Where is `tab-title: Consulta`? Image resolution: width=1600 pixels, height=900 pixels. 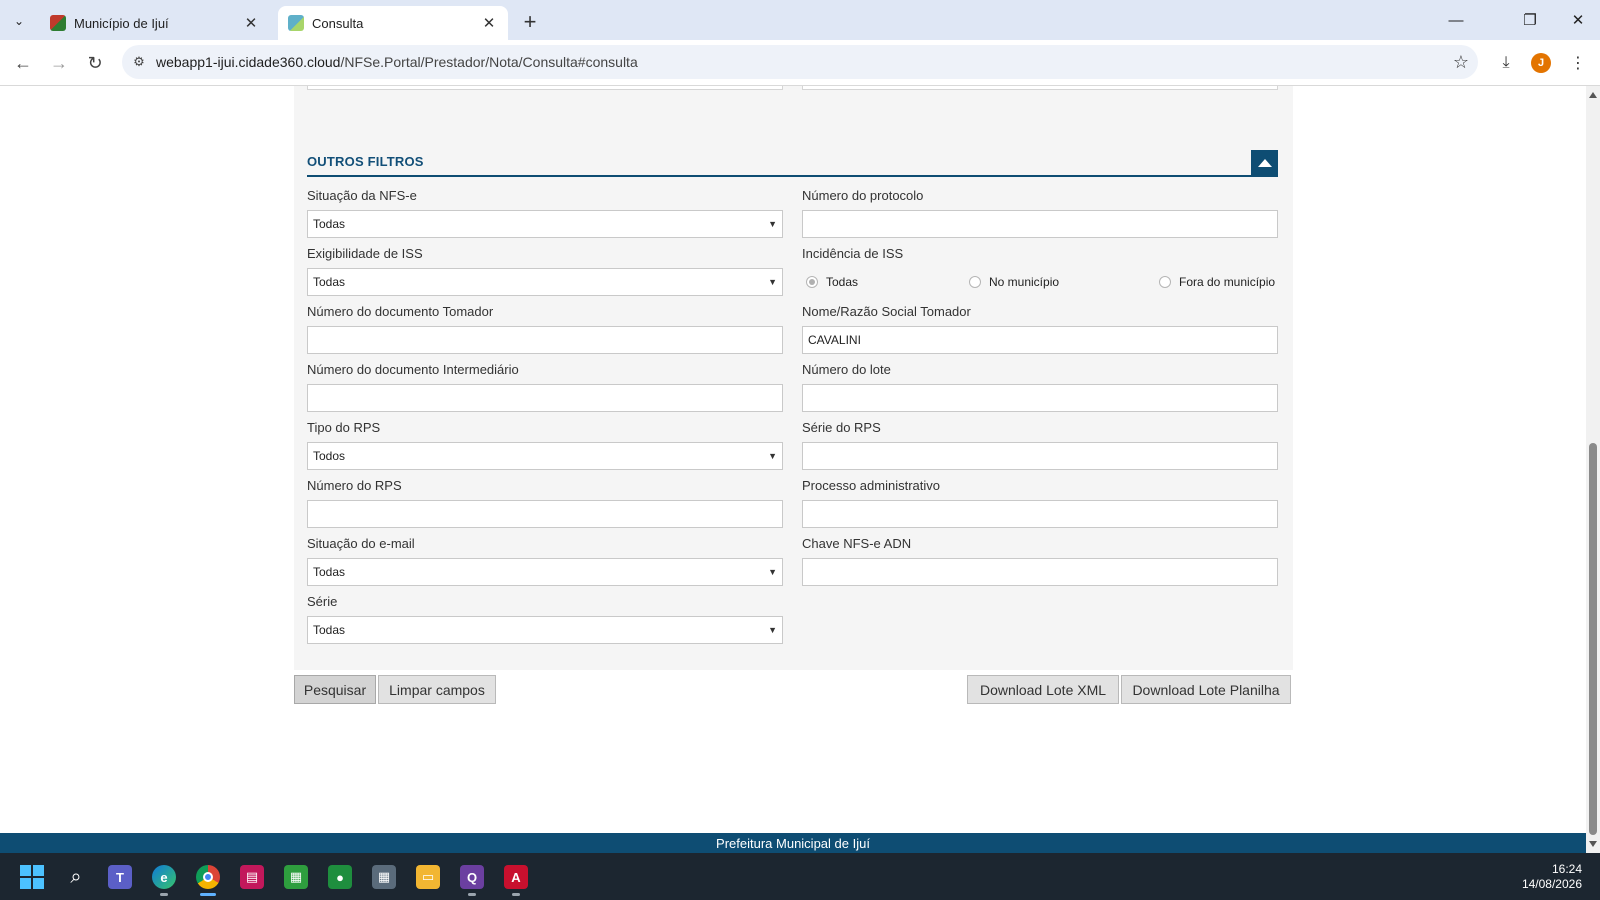 tab-title: Consulta is located at coordinates (338, 23).